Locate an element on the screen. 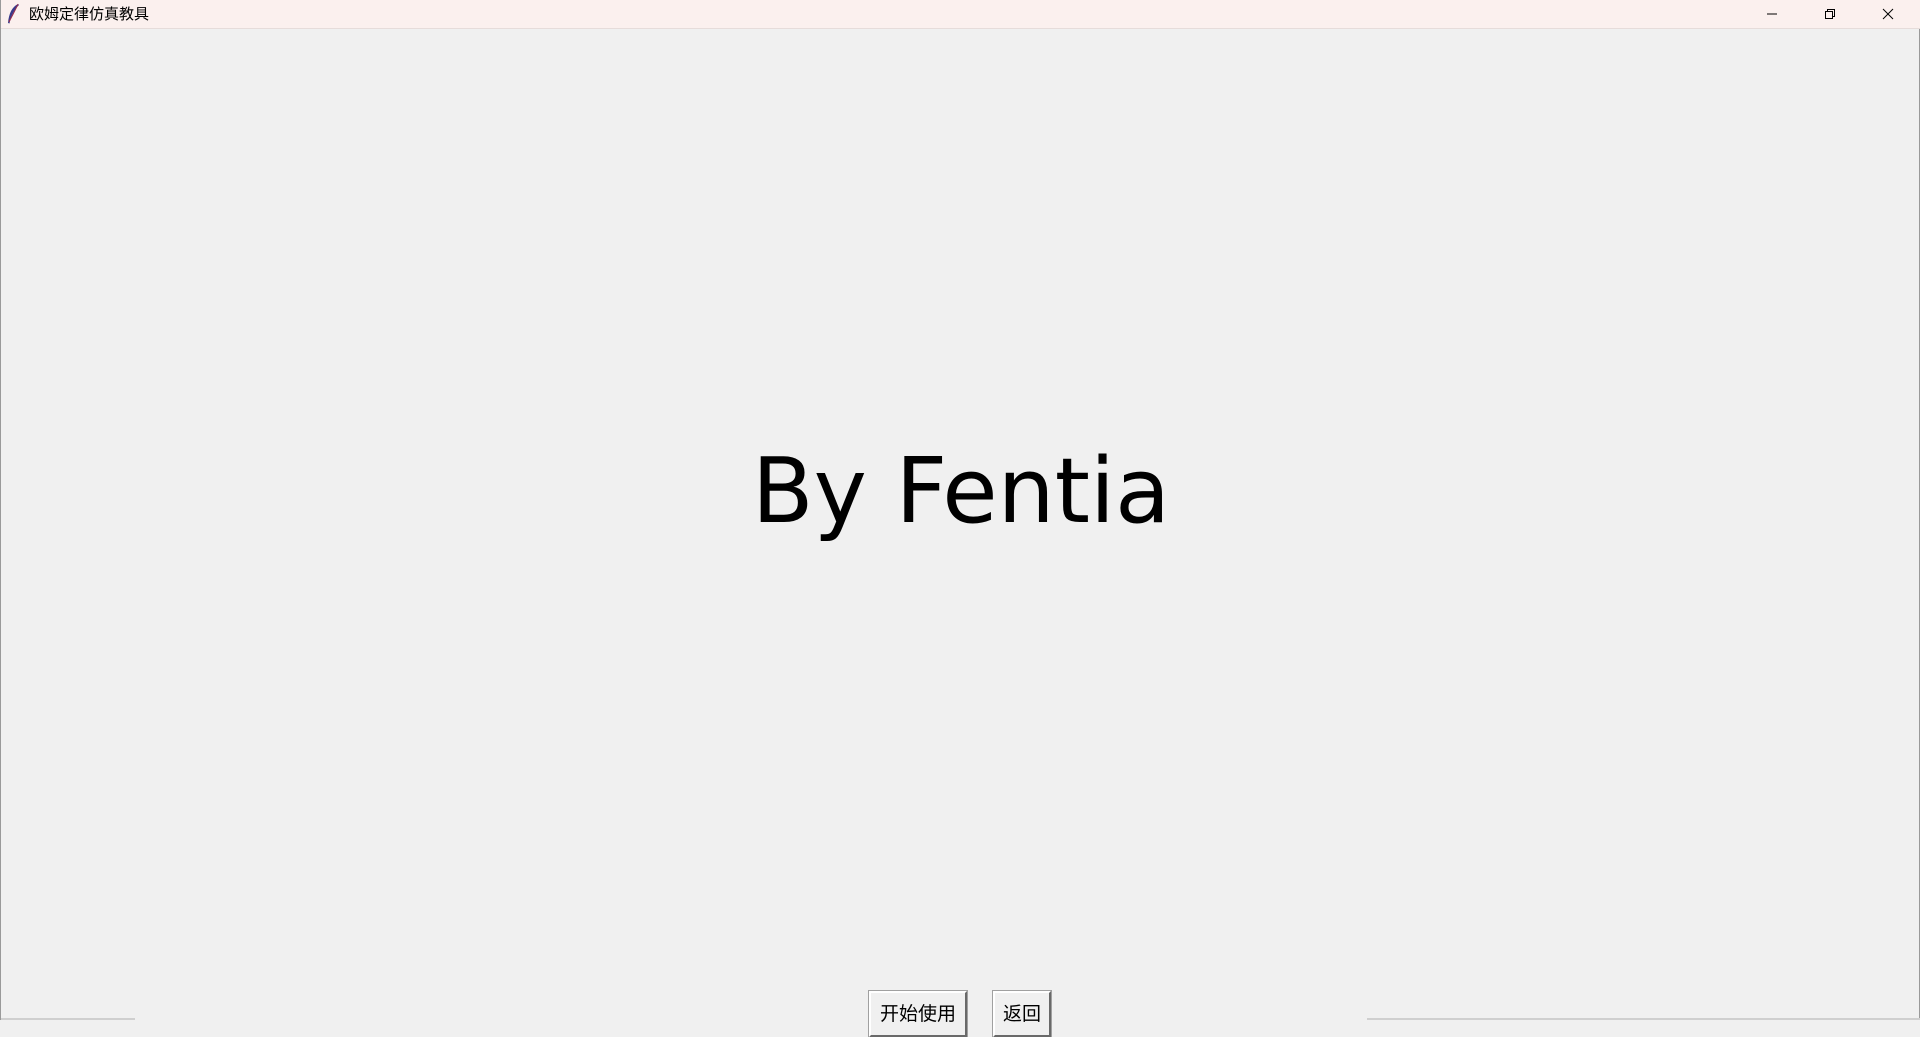 The height and width of the screenshot is (1037, 1920). title-bar: 欧姆定律仿真教具 is located at coordinates (960, 14).